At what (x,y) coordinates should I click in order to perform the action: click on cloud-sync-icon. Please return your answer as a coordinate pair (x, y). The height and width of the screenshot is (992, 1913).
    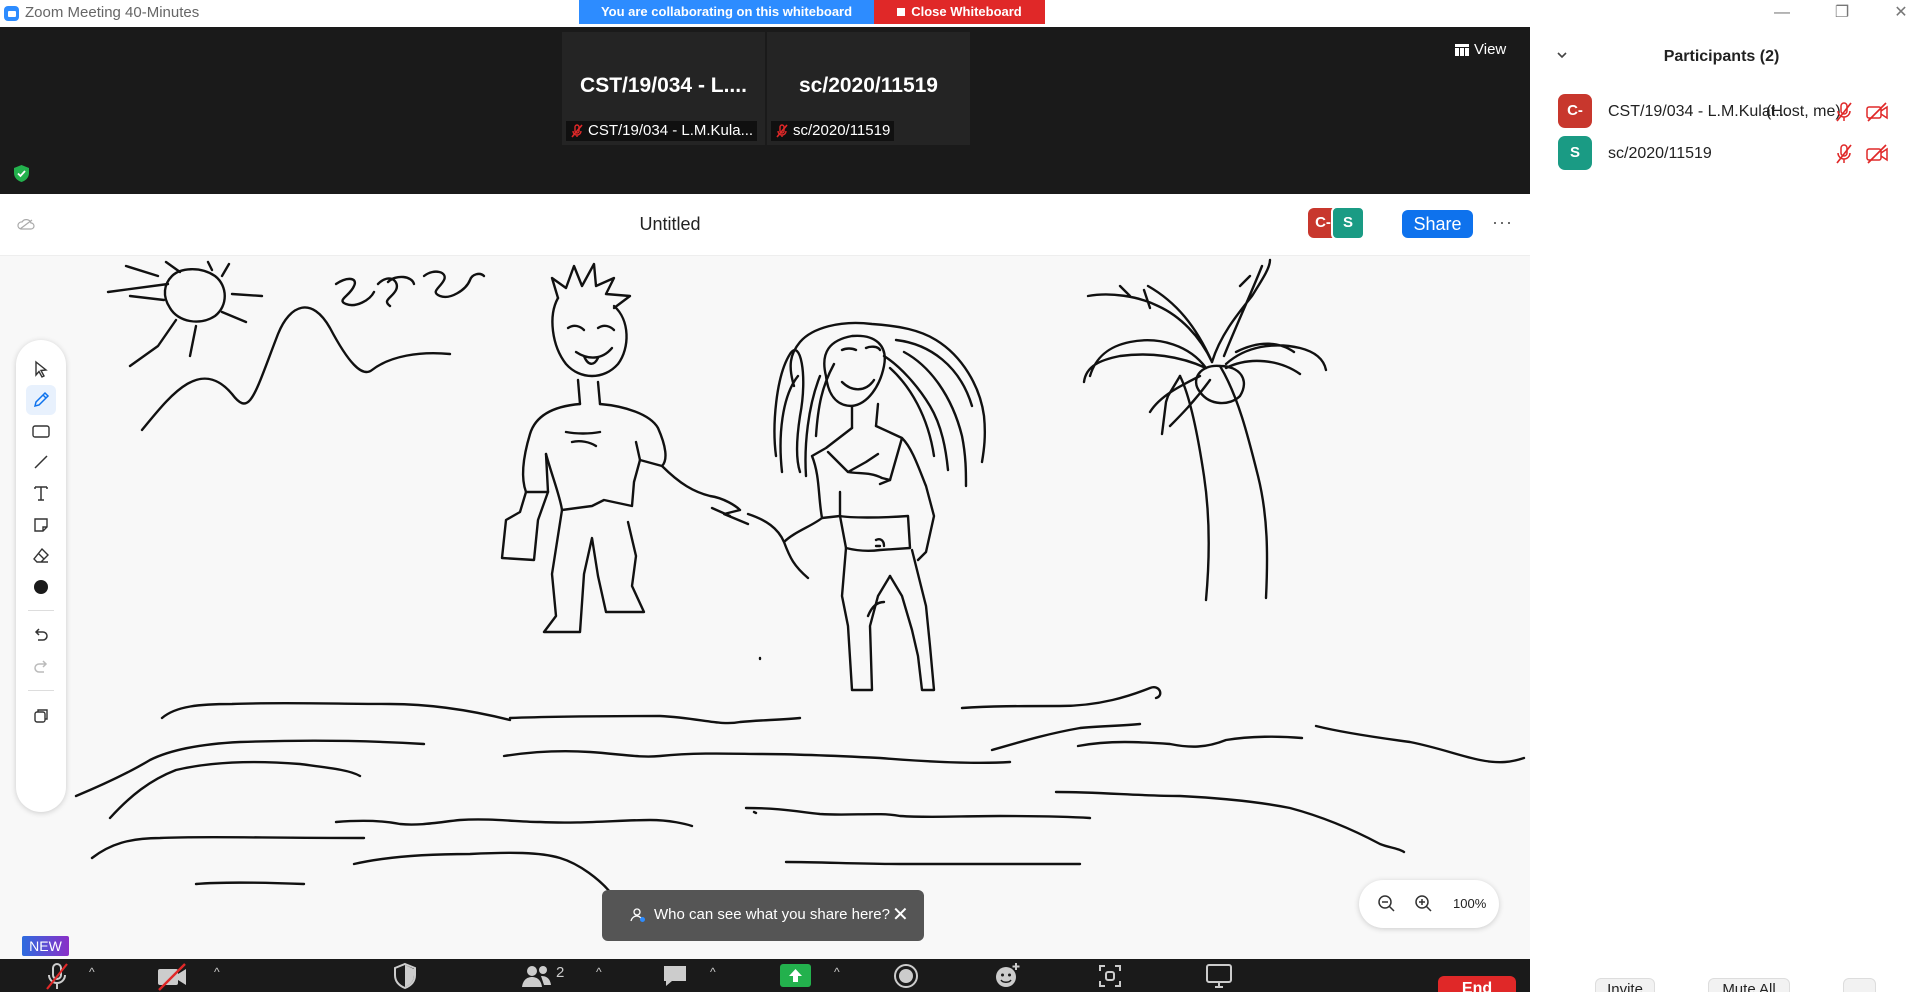
    Looking at the image, I should click on (26, 224).